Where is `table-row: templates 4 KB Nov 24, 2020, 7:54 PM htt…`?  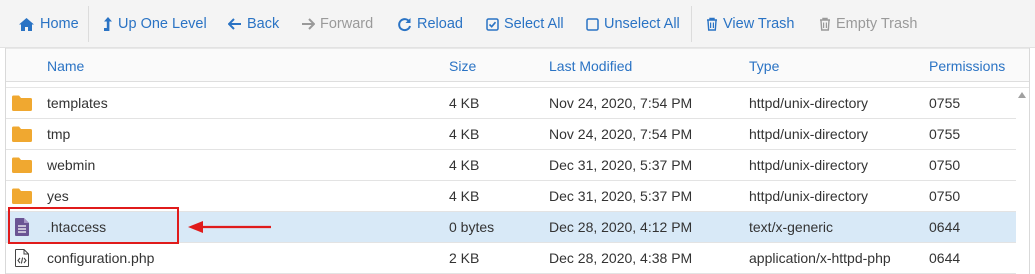
table-row: templates 4 KB Nov 24, 2020, 7:54 PM htt… is located at coordinates (511, 103).